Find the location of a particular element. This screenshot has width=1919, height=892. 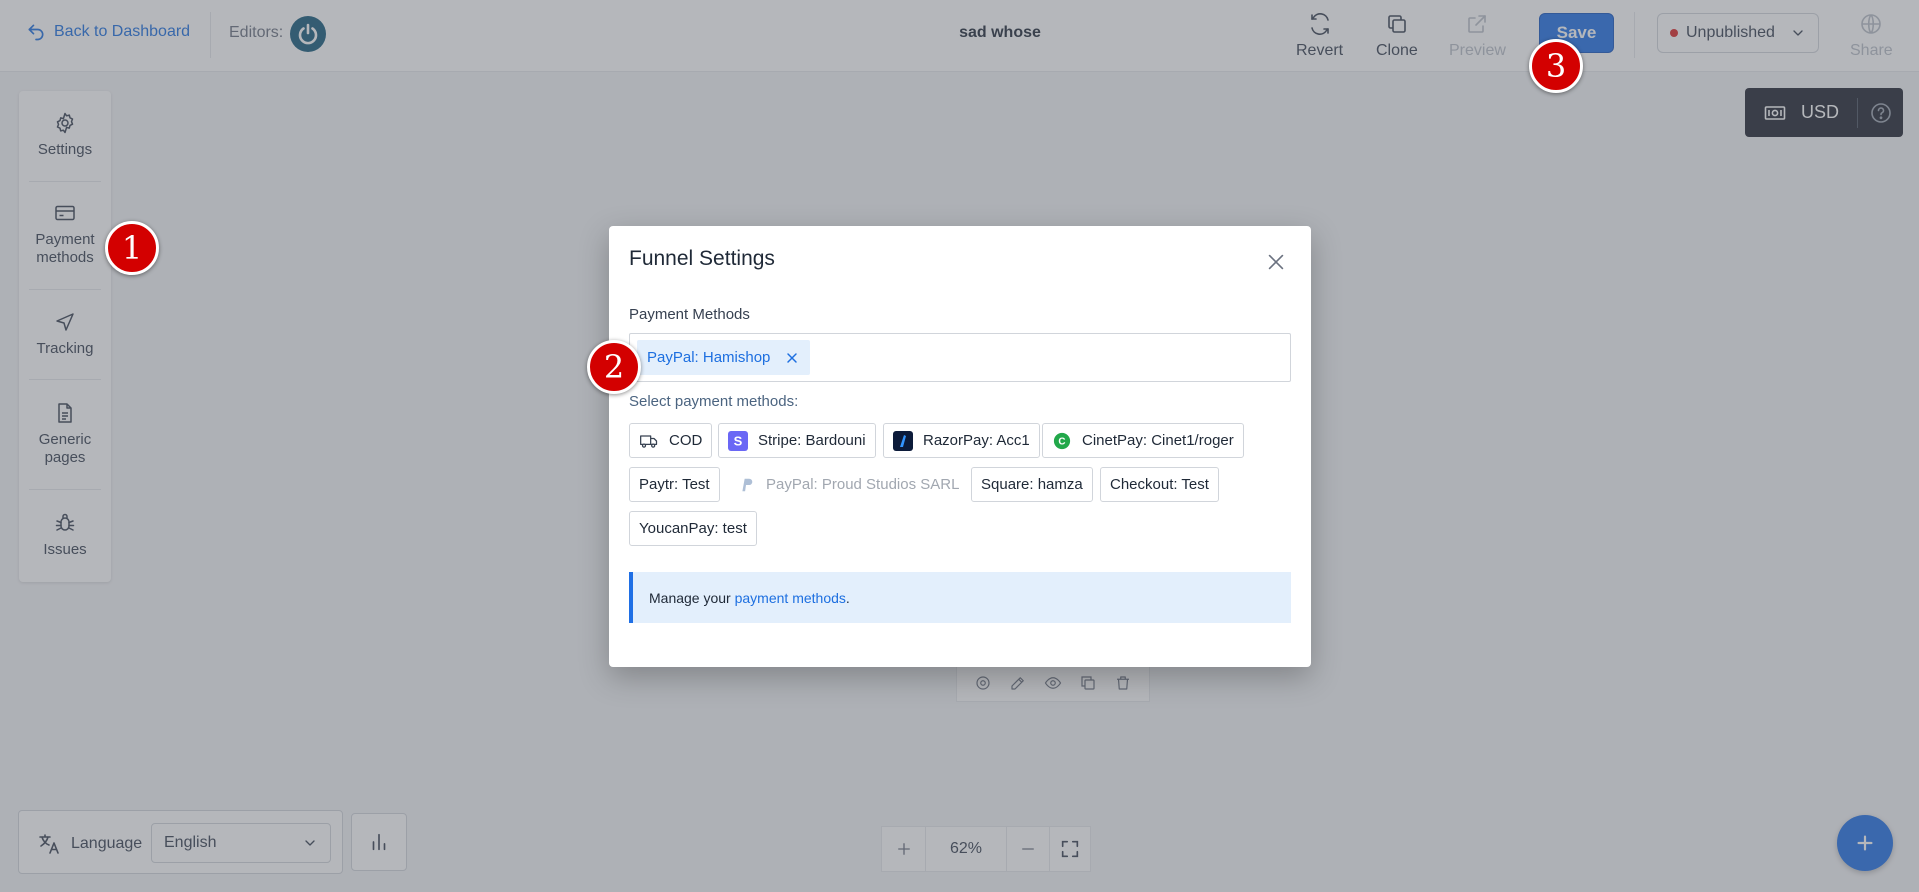

info-notice: Manage your payment methods . is located at coordinates (960, 597).